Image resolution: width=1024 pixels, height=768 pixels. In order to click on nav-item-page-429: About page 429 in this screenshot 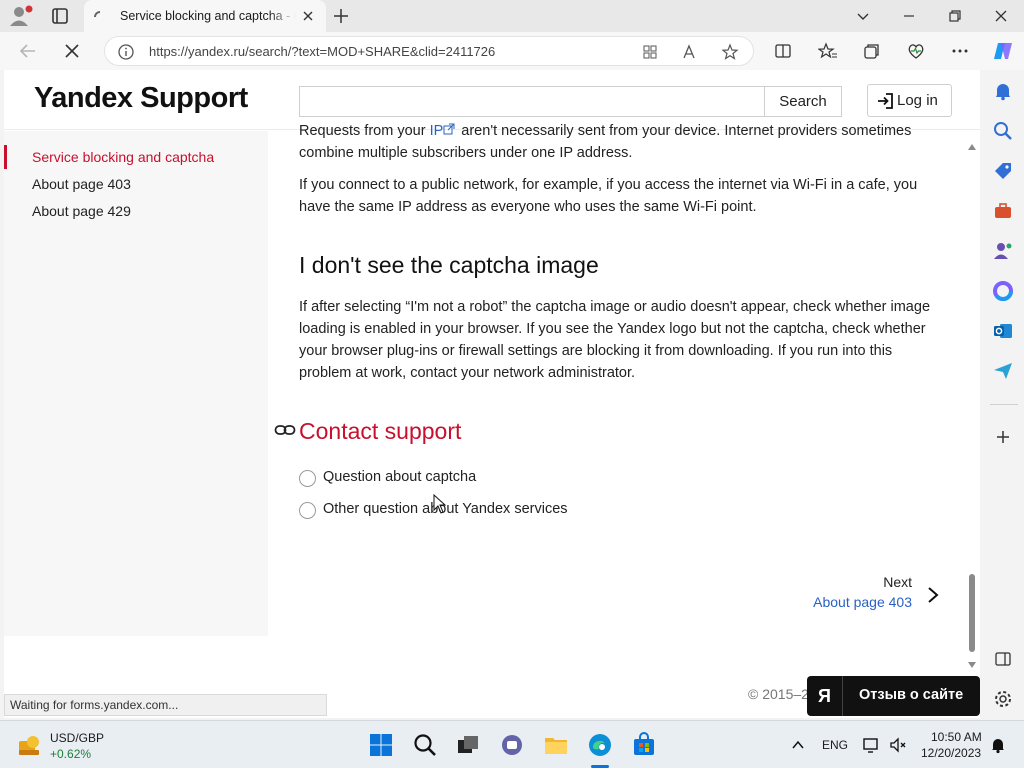, I will do `click(81, 211)`.